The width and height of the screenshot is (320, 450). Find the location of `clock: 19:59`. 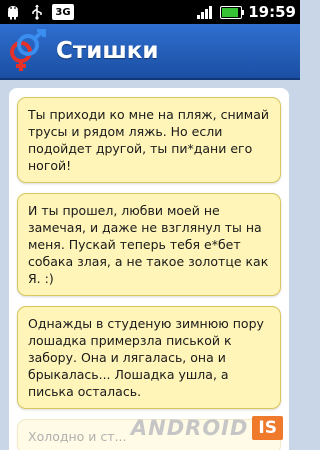

clock: 19:59 is located at coordinates (272, 12).